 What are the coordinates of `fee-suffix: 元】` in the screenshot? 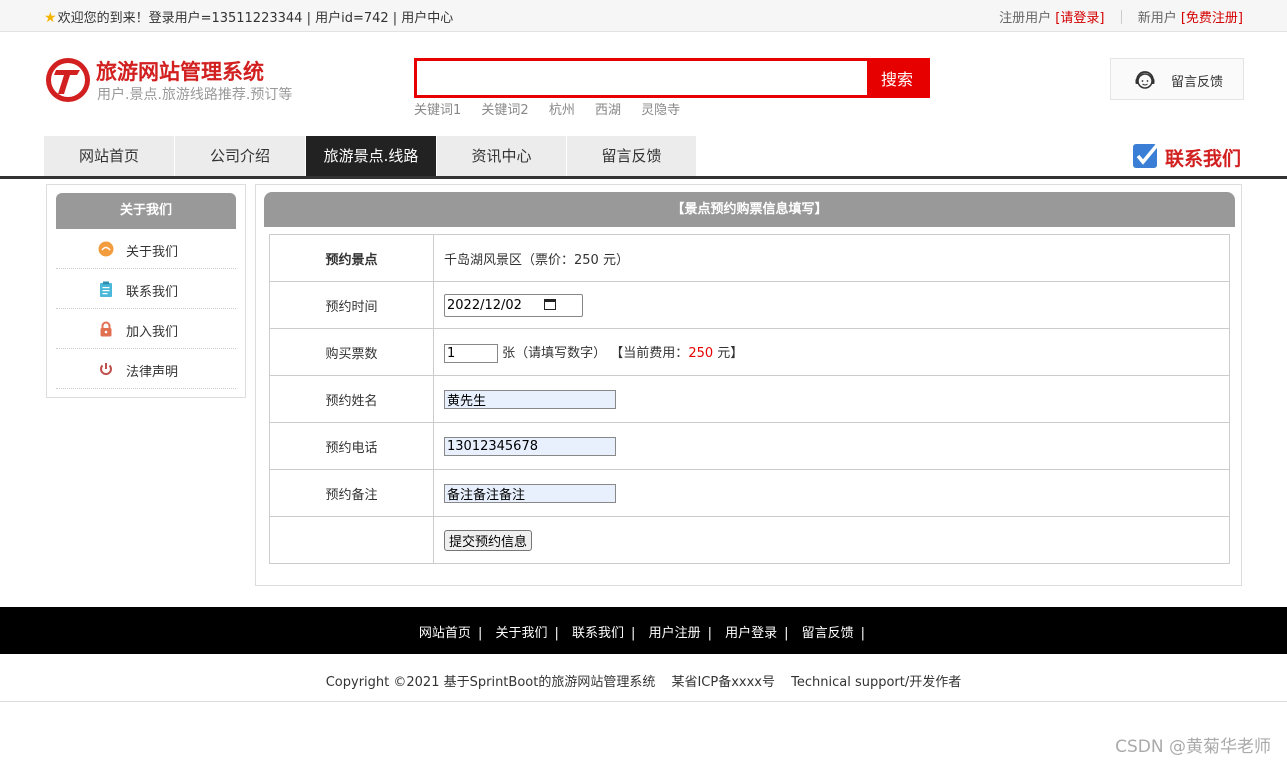 It's located at (728, 353).